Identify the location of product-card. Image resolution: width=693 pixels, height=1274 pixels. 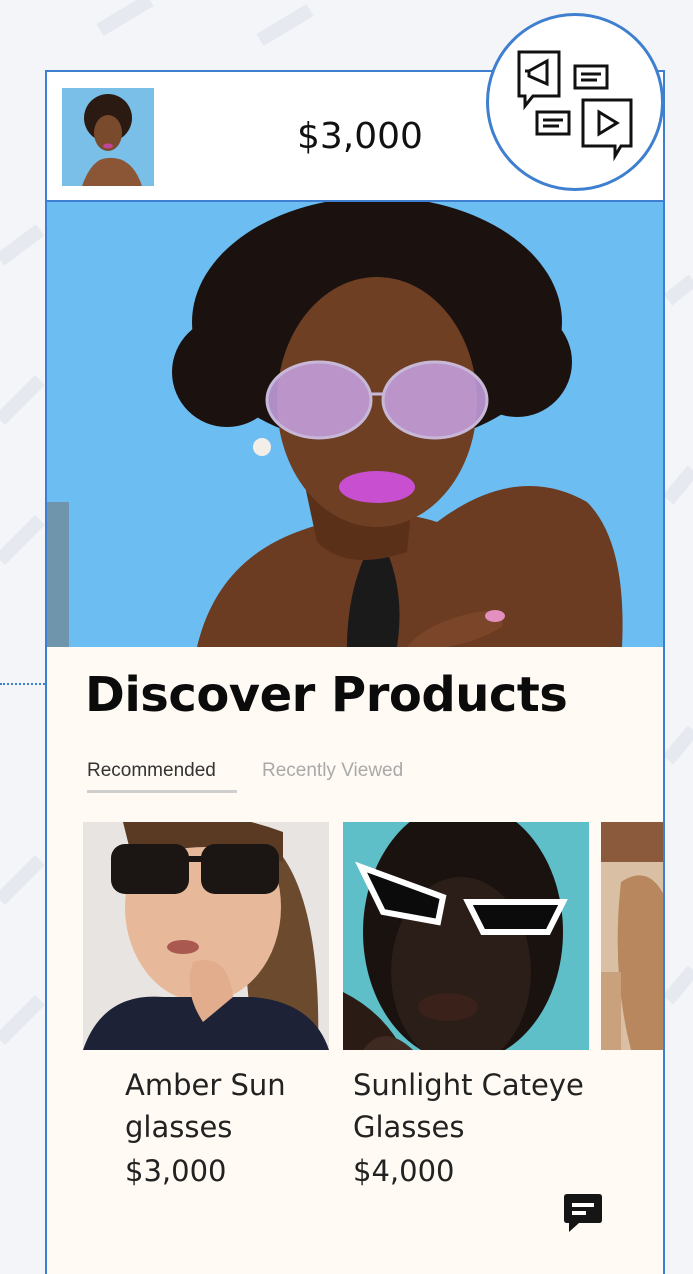
(632, 1002).